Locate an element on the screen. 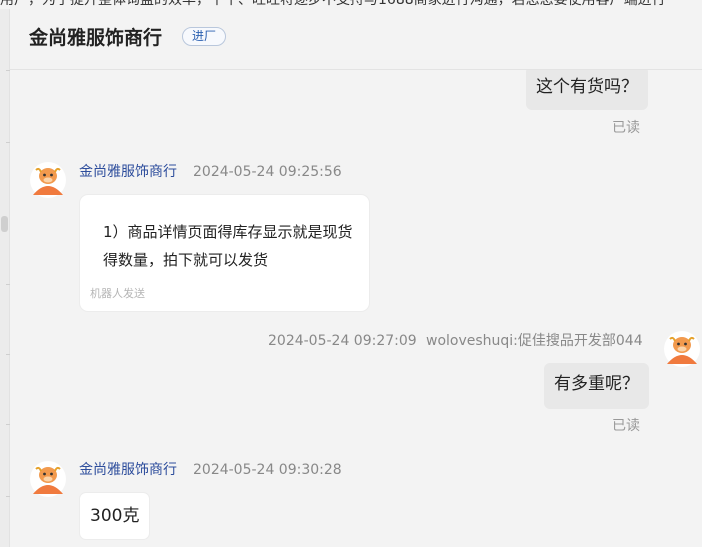 Image resolution: width=702 pixels, height=547 pixels. message-text: 1）商品详情页面得库存显示就是现货得数量，拍下就可以发货 is located at coordinates (228, 246).